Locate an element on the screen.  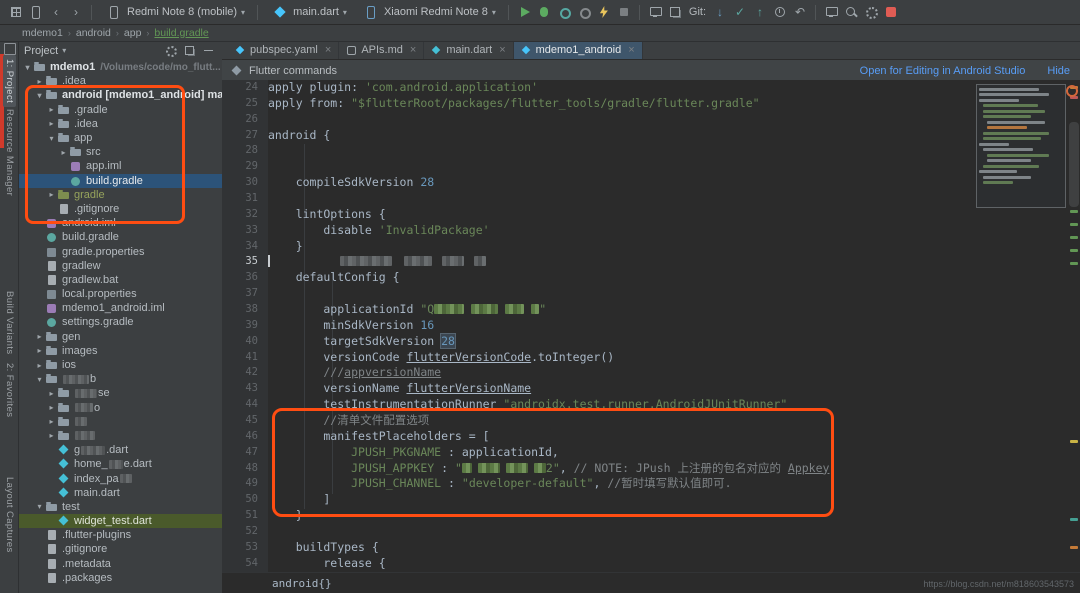
git-commit-button: ✓ is located at coordinates (740, 12).